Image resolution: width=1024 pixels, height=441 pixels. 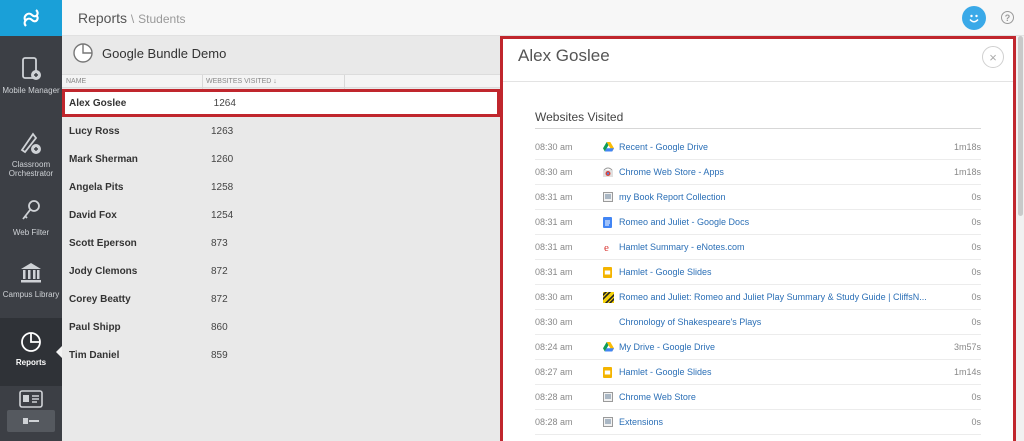 What do you see at coordinates (967, 372) in the screenshot?
I see `visit-duration: 1m14s` at bounding box center [967, 372].